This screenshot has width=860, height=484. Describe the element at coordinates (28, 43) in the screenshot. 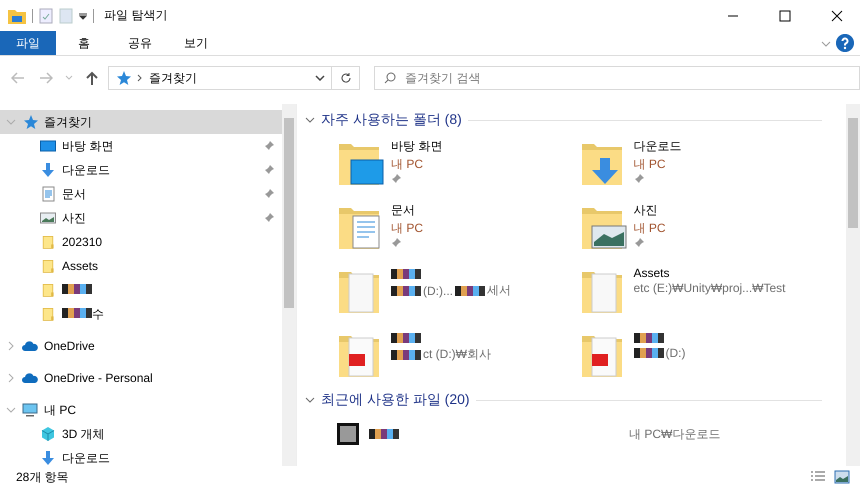

I see `ribbon-tab: 파일` at that location.